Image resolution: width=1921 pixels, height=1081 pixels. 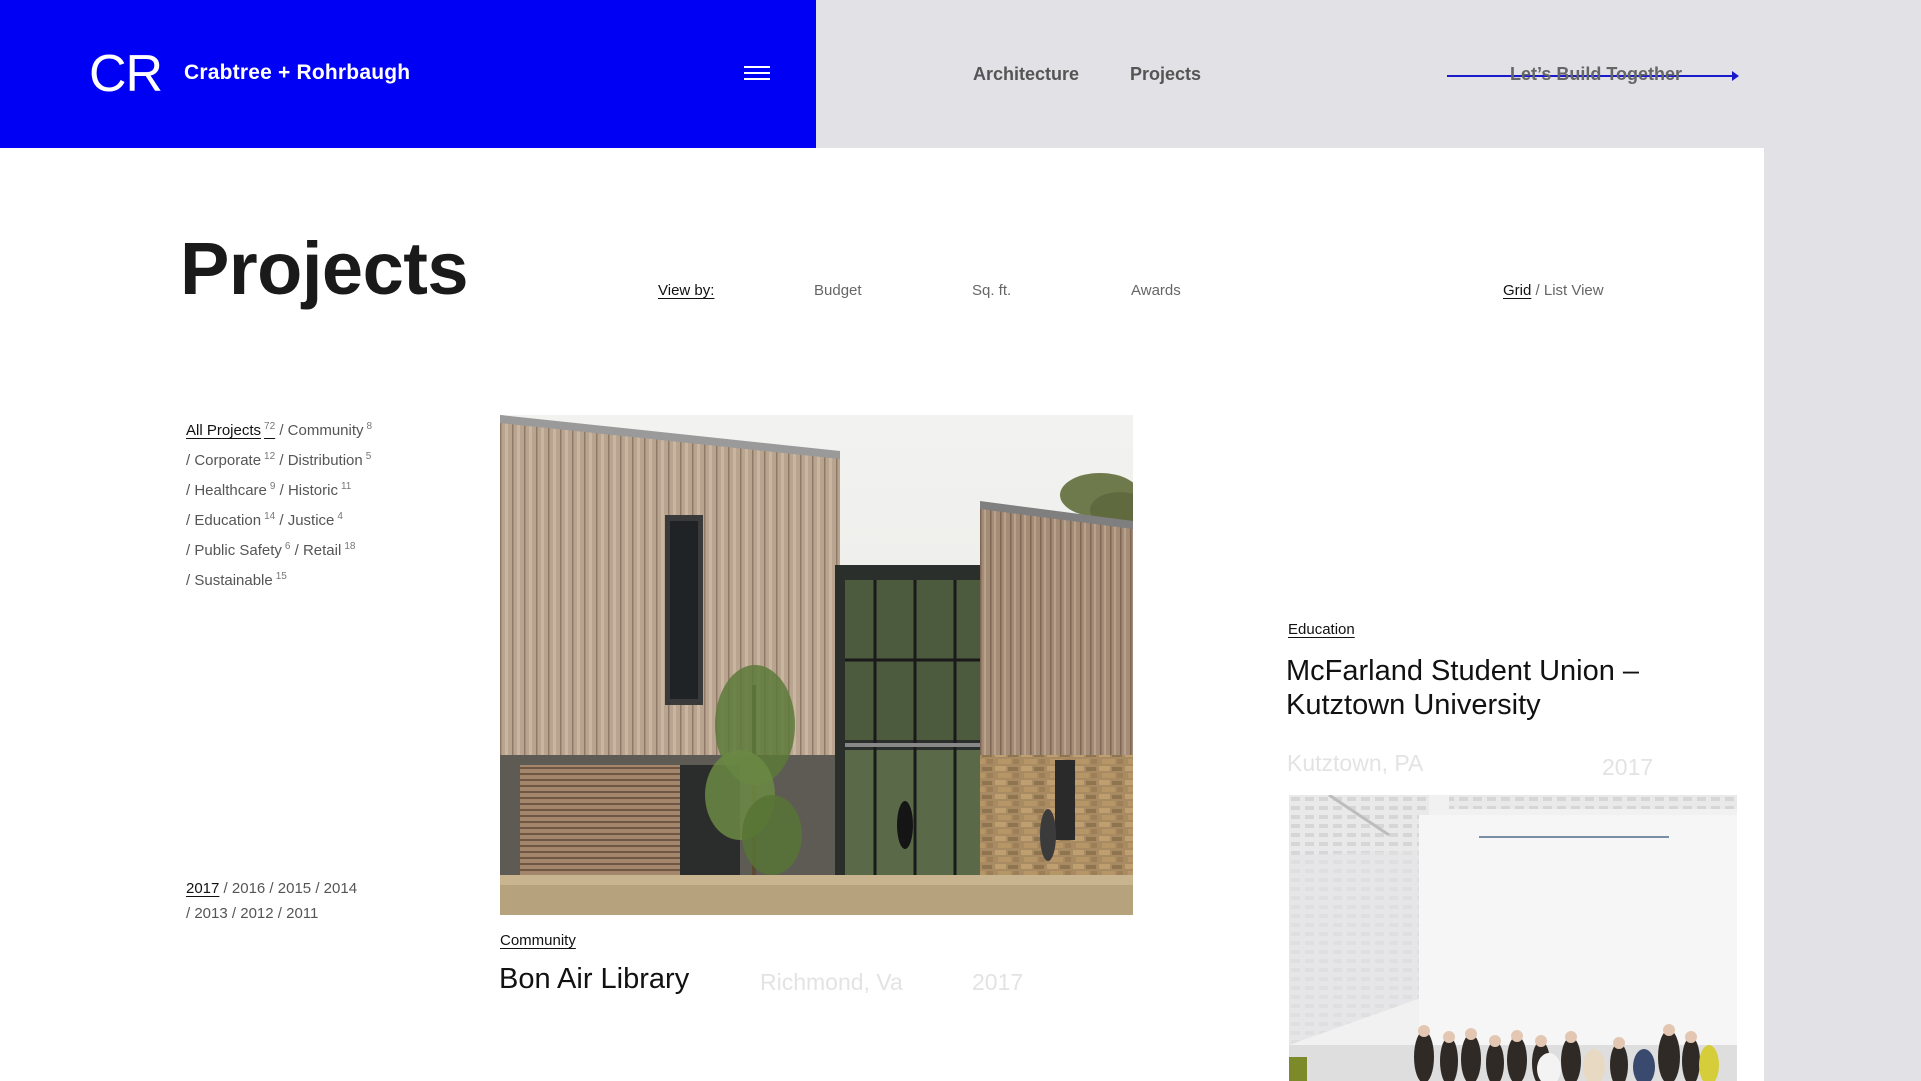 I want to click on filter-corporate: Corporate 12, so click(x=234, y=460).